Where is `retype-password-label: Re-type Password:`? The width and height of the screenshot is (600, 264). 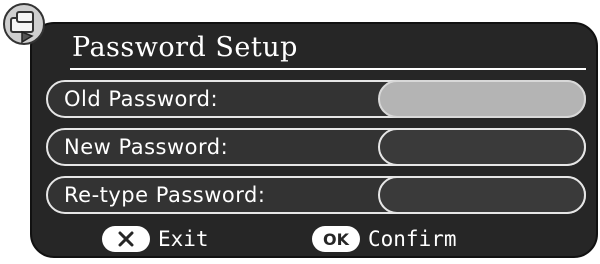 retype-password-label: Re-type Password: is located at coordinates (165, 195).